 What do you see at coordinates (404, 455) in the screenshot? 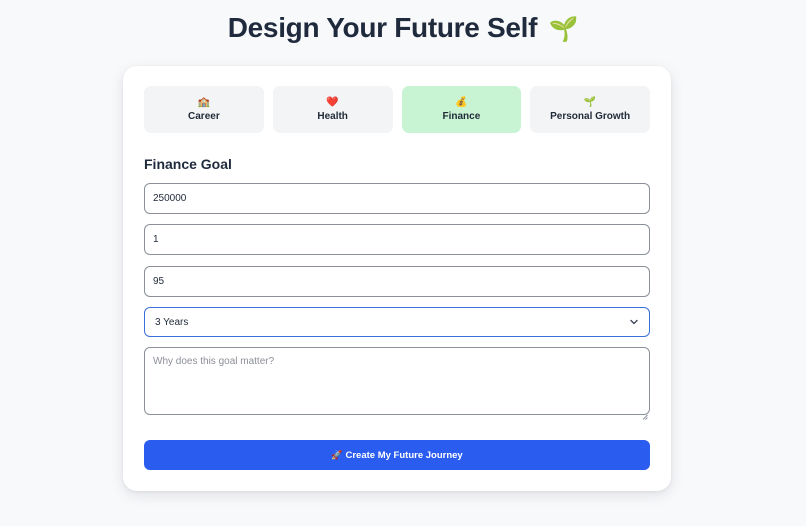
I see `create-journey-label: Create My Future Journey` at bounding box center [404, 455].